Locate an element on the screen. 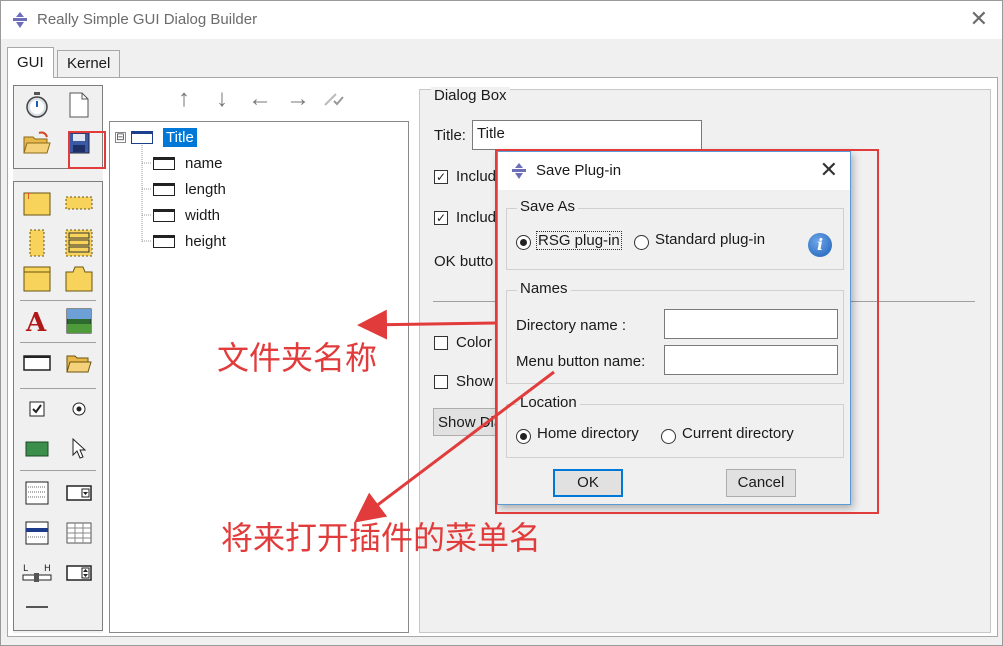  show-dialog-button: Show Dia is located at coordinates (468, 422).